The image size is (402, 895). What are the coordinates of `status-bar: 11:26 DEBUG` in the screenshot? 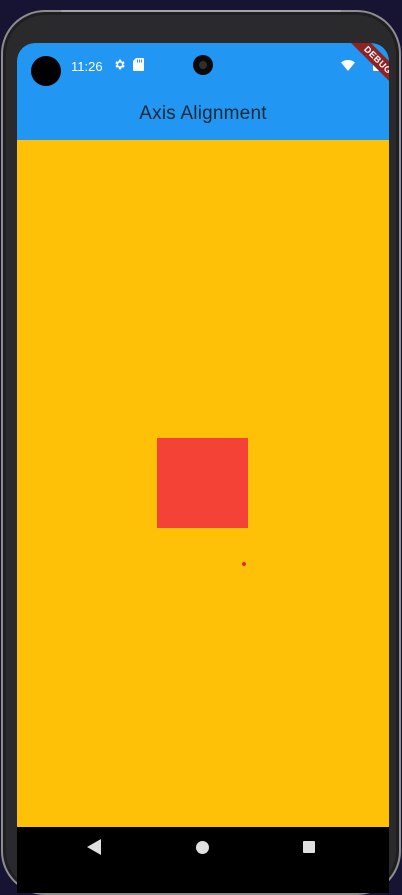 It's located at (203, 70).